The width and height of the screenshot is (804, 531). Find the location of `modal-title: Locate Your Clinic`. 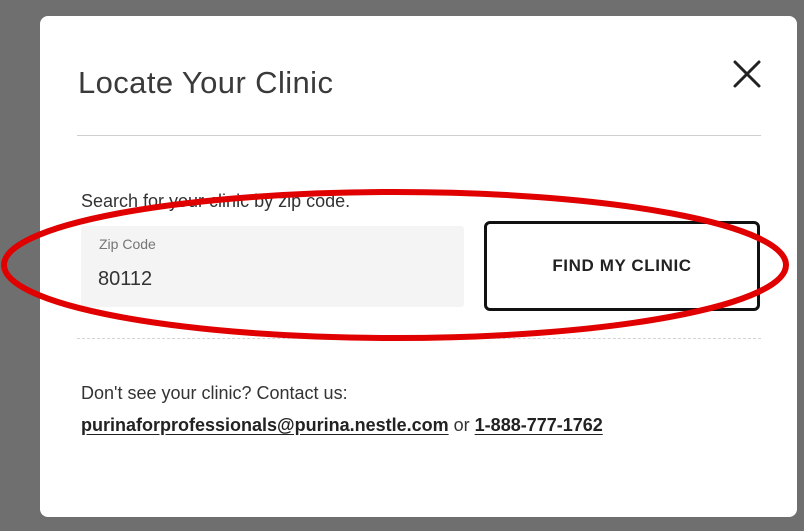

modal-title: Locate Your Clinic is located at coordinates (206, 82).